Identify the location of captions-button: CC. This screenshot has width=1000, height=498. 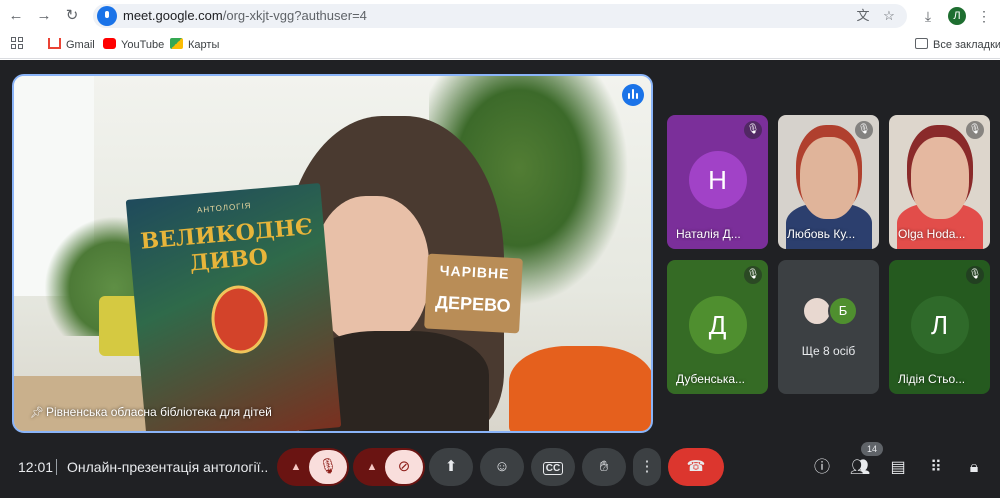
(553, 467).